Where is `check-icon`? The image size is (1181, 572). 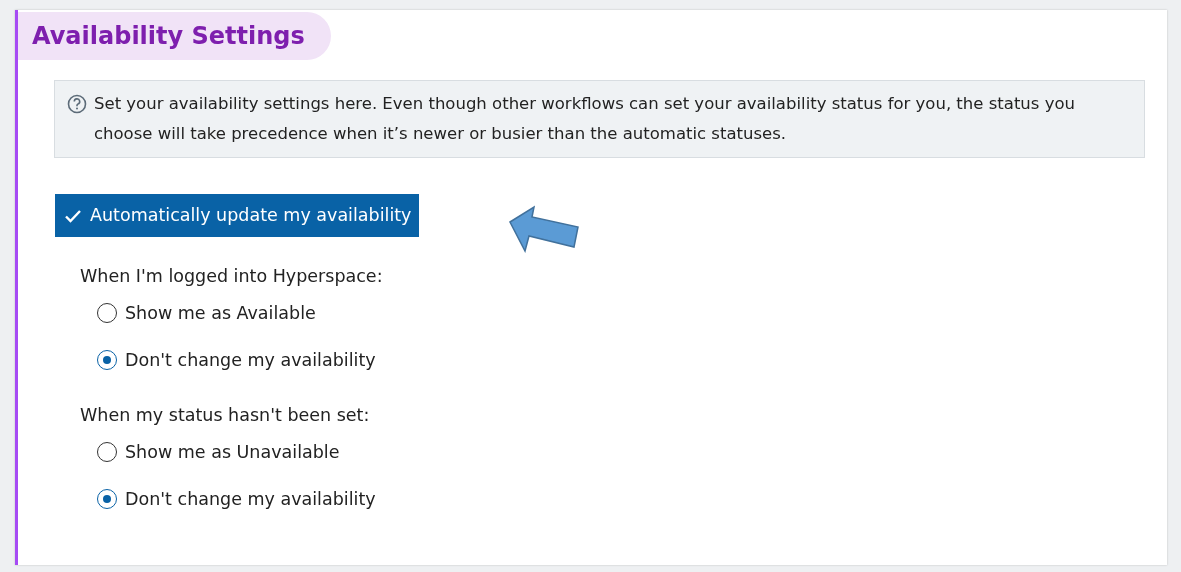 check-icon is located at coordinates (73, 215).